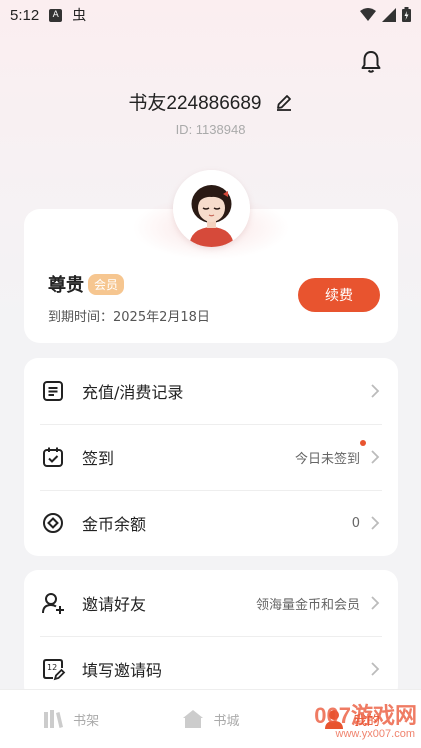 This screenshot has height=748, width=421. Describe the element at coordinates (114, 604) in the screenshot. I see `menu-label: 邀请好友` at that location.